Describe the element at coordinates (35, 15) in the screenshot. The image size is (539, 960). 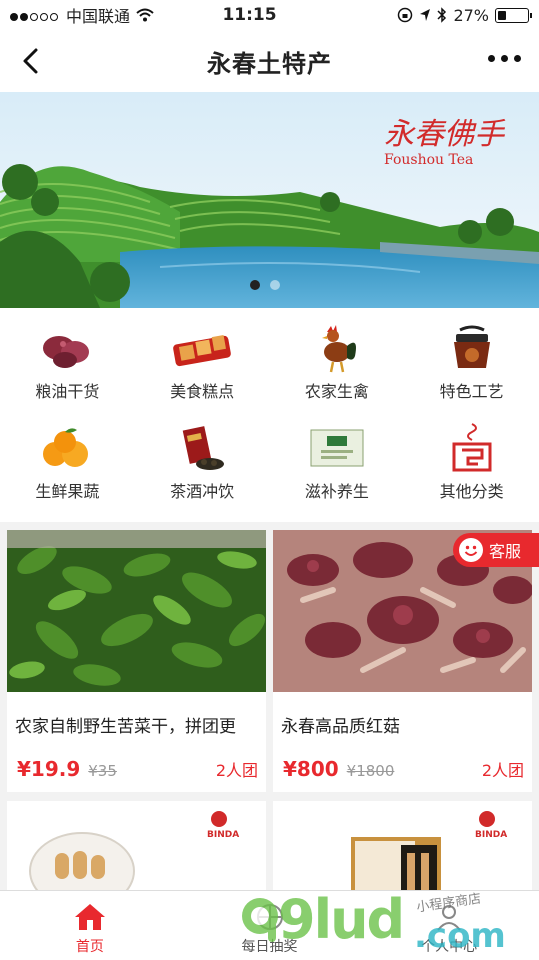
I see `signal-strength-icon` at that location.